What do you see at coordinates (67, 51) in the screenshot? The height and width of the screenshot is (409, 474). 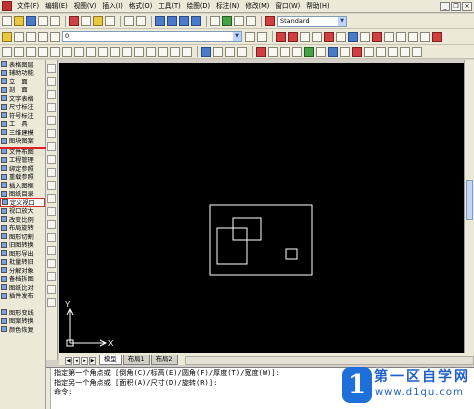 I see `move-icon` at bounding box center [67, 51].